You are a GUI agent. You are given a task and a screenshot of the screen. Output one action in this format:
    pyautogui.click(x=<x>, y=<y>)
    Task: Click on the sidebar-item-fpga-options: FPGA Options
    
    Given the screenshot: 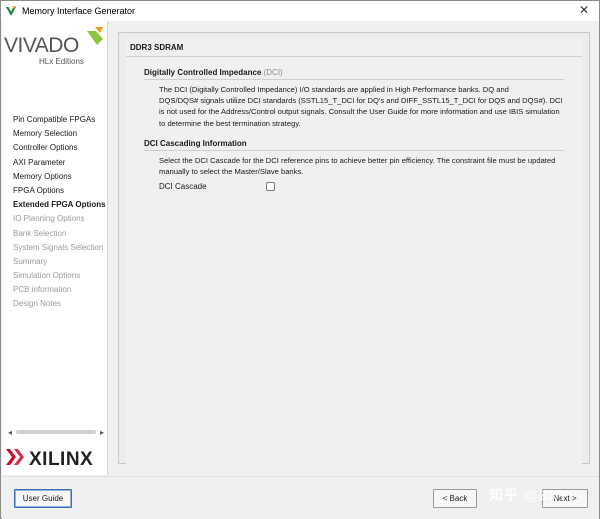 What is the action you would take?
    pyautogui.click(x=59, y=191)
    